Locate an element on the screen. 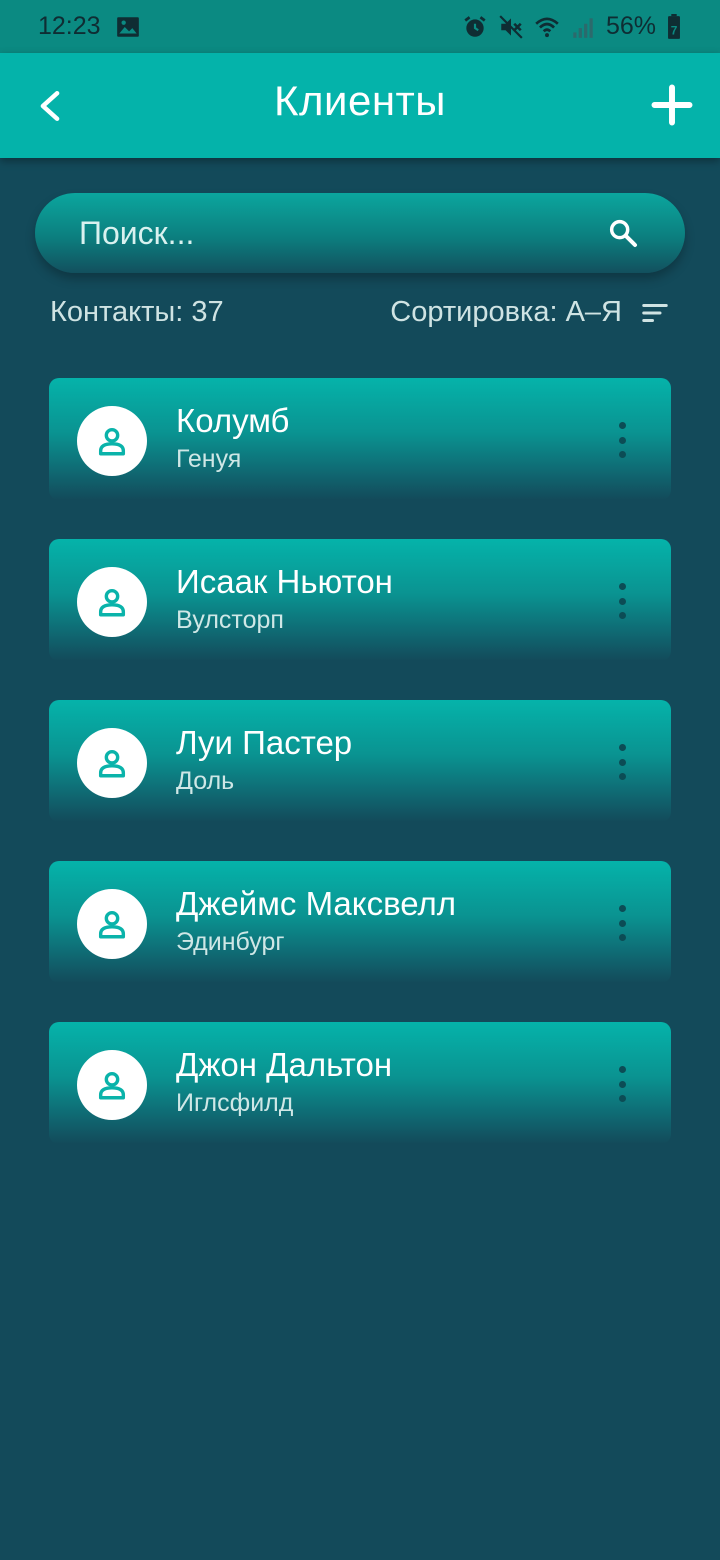  plus-icon is located at coordinates (672, 105).